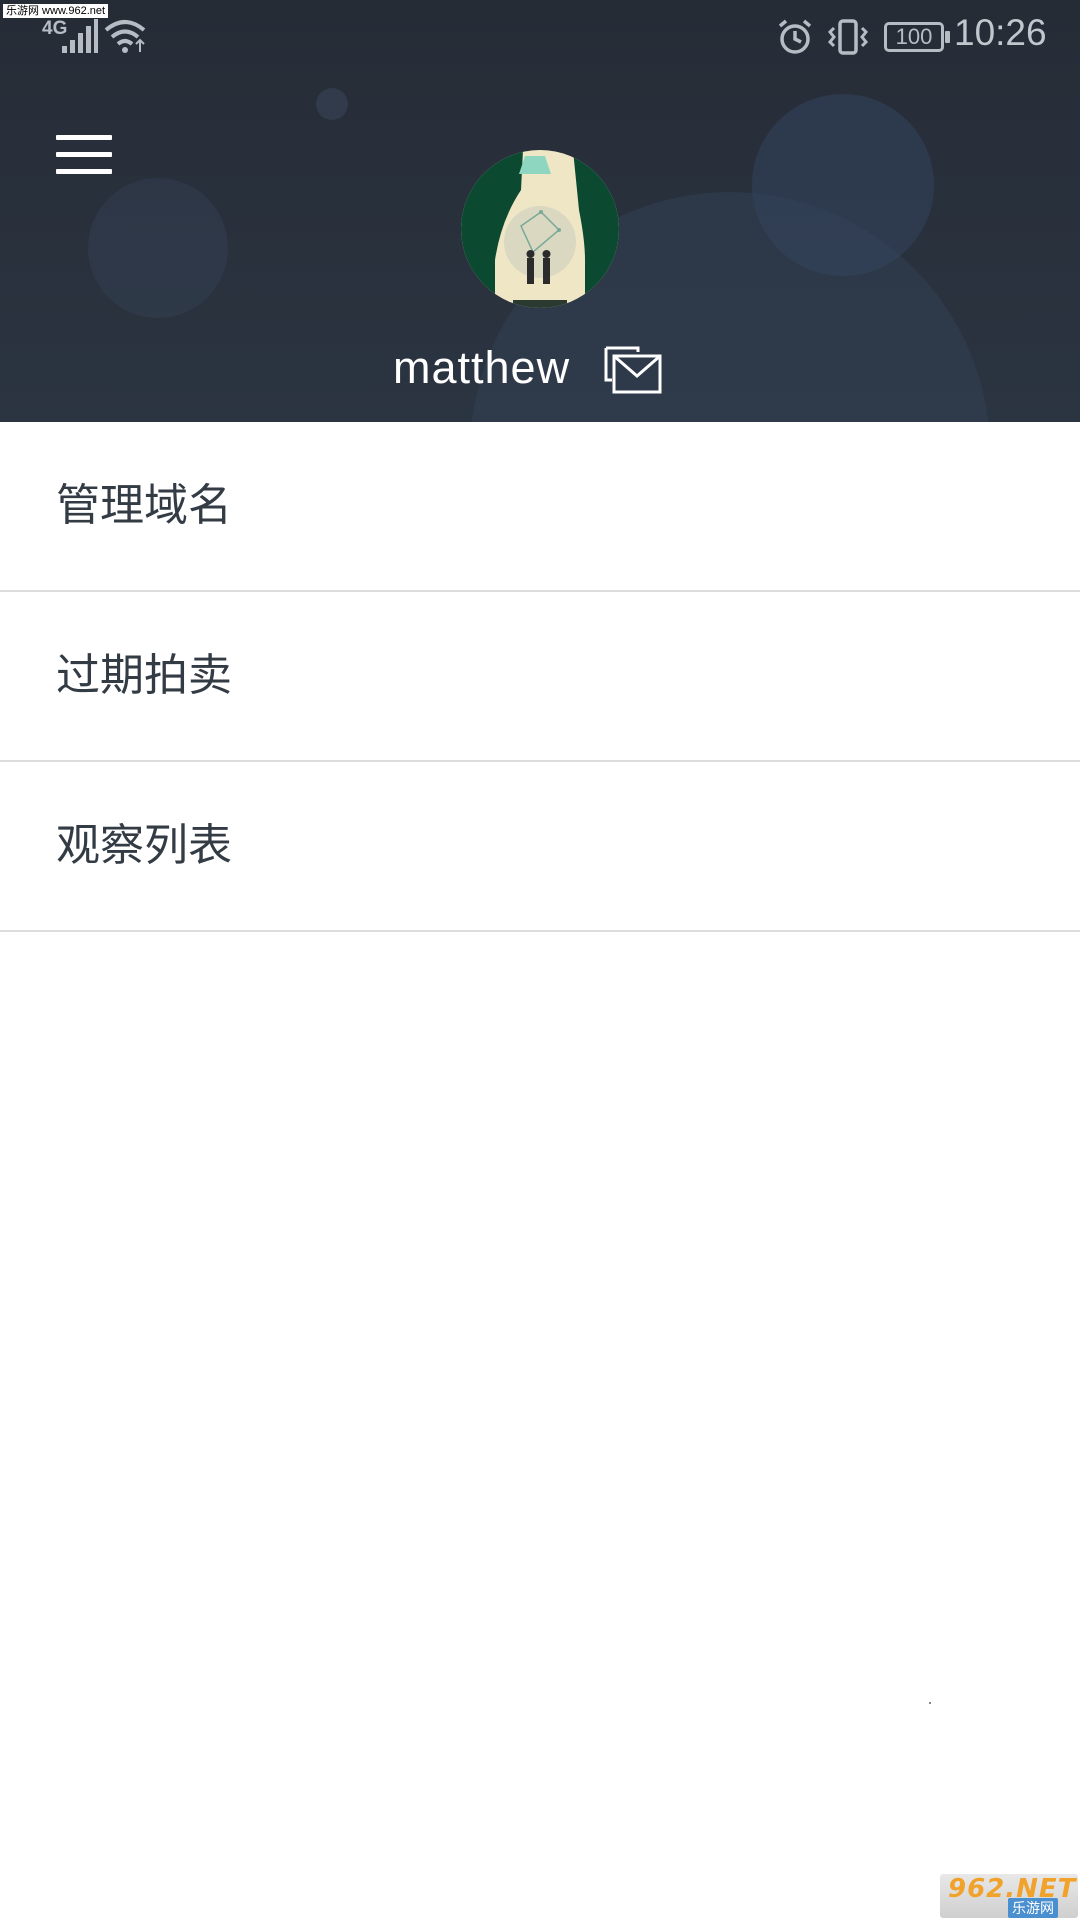 Image resolution: width=1080 pixels, height=1920 pixels. What do you see at coordinates (144, 675) in the screenshot?
I see `menu-item-label: 过期拍卖` at bounding box center [144, 675].